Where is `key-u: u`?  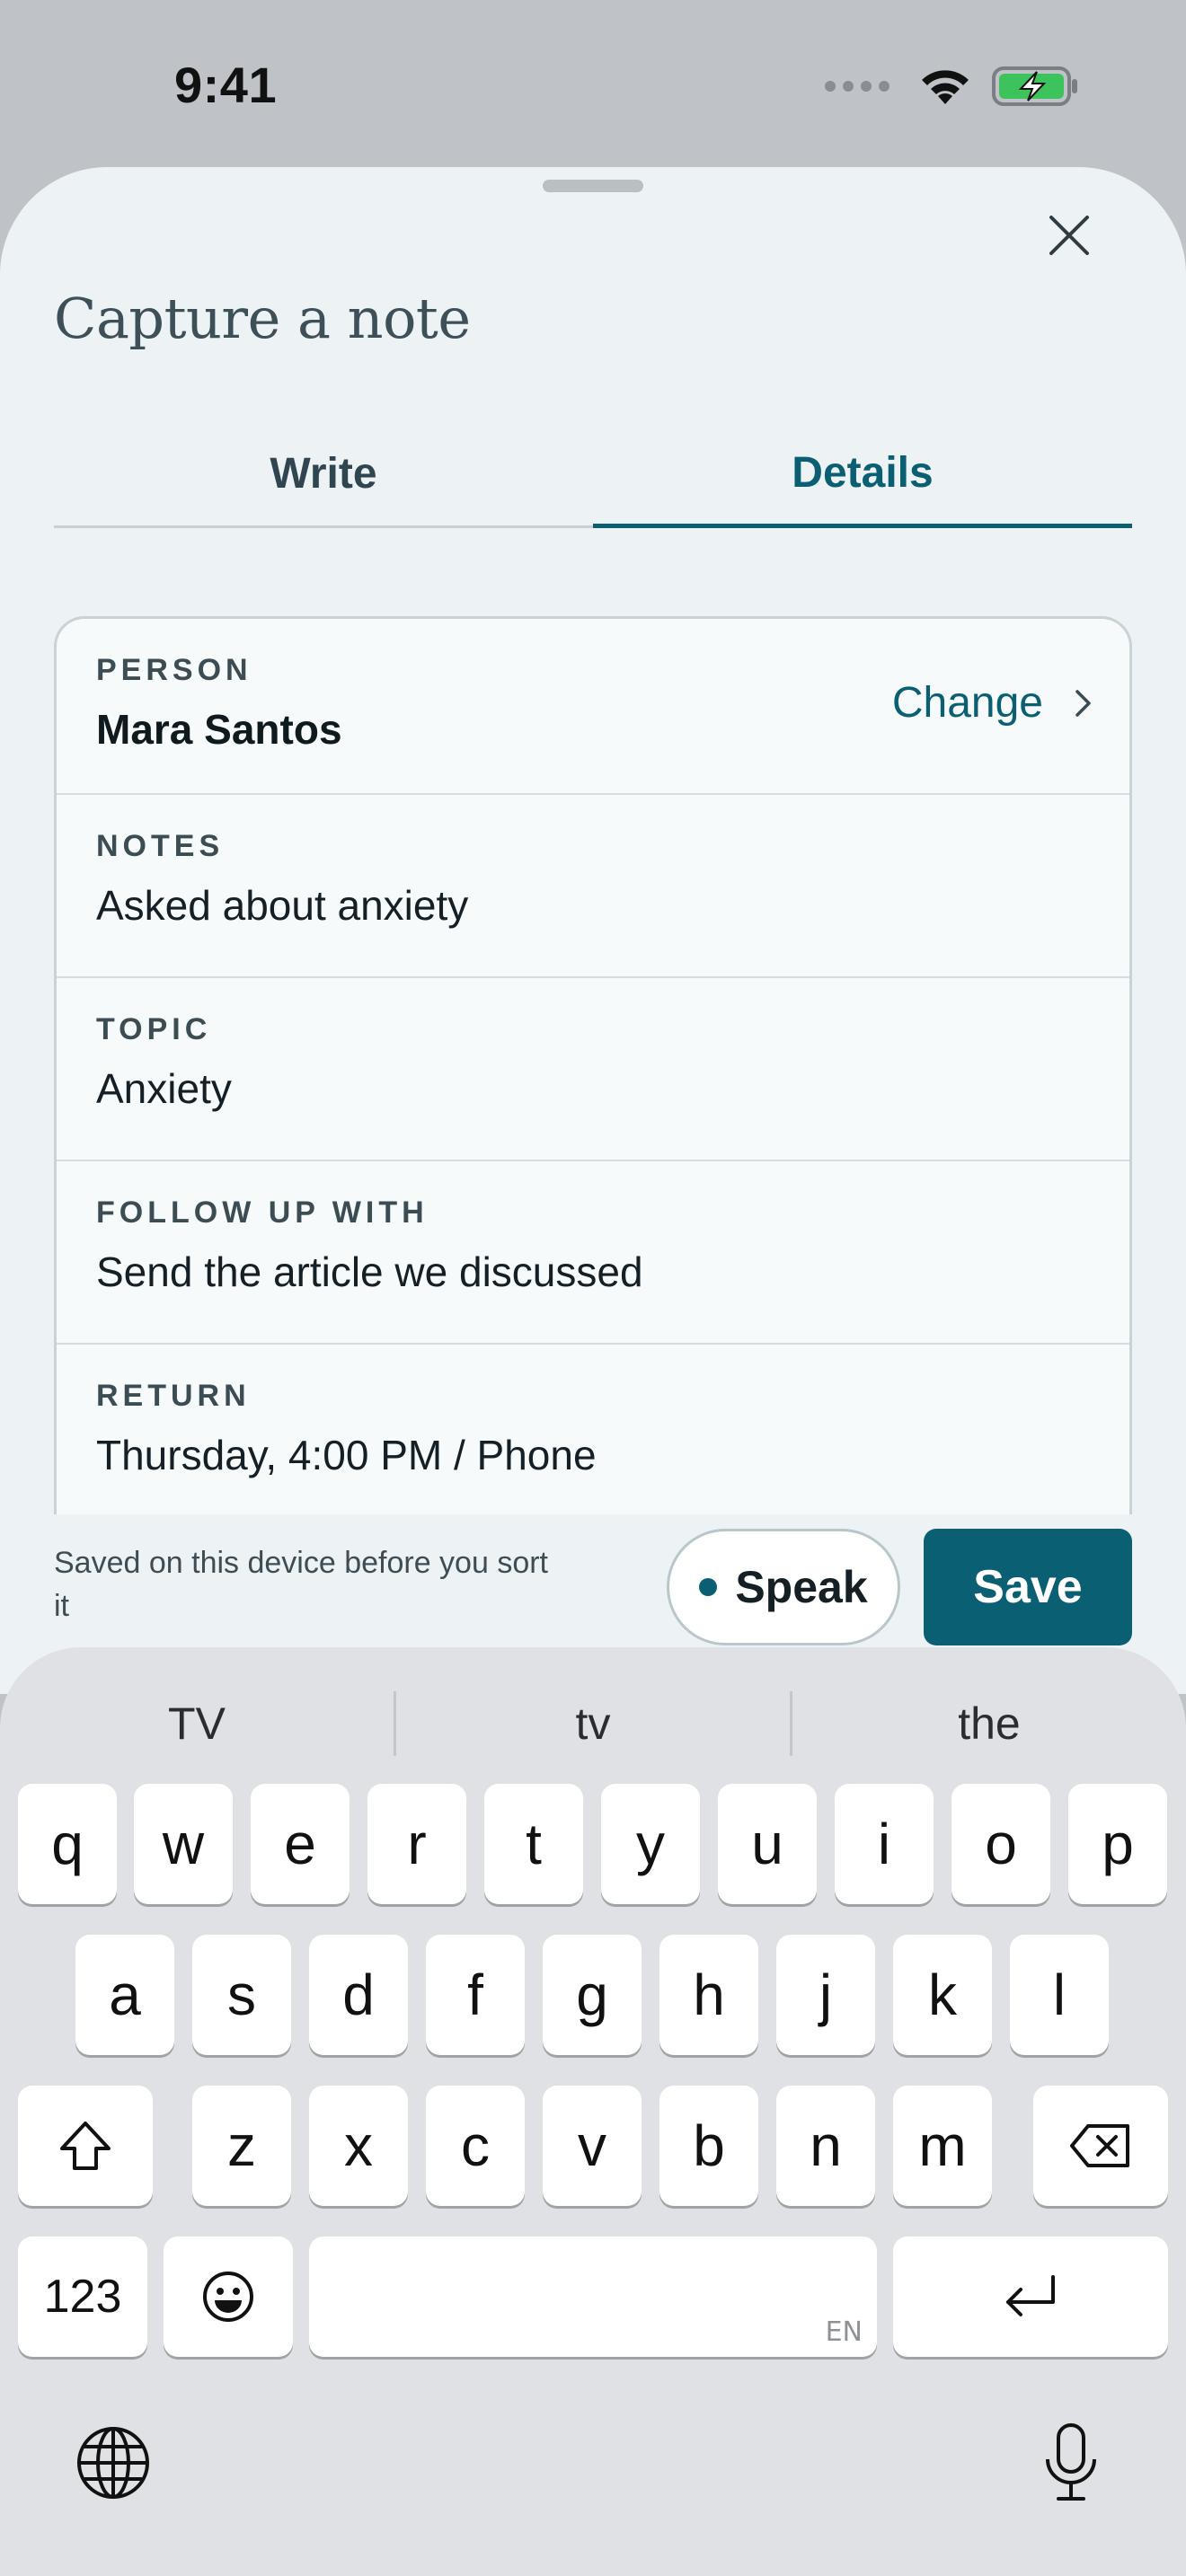 key-u: u is located at coordinates (767, 1844).